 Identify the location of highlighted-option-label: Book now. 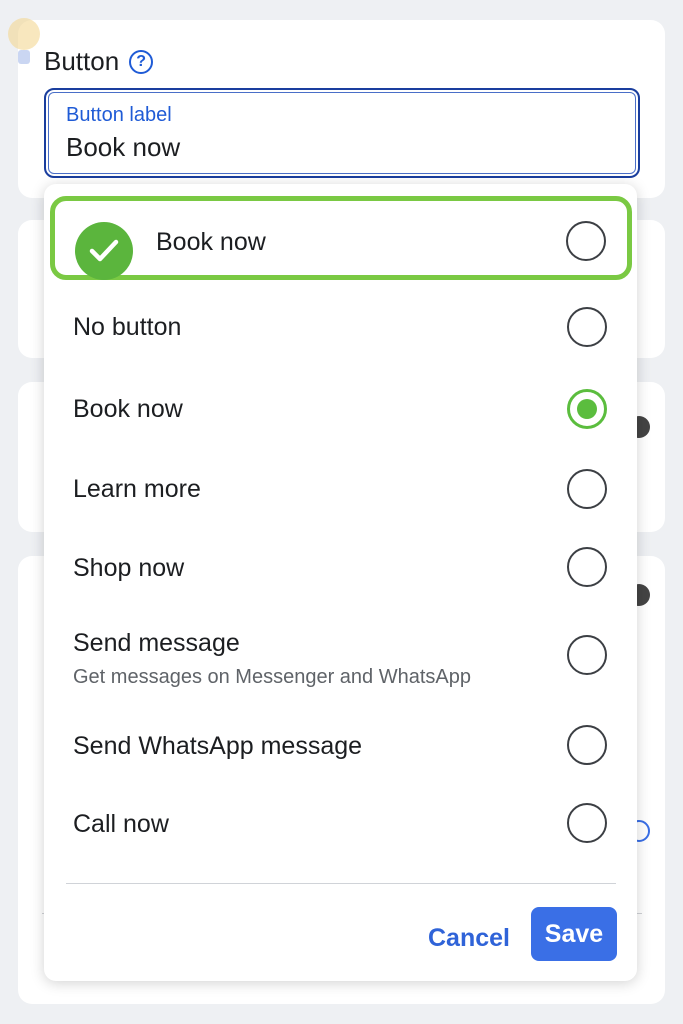
(211, 242).